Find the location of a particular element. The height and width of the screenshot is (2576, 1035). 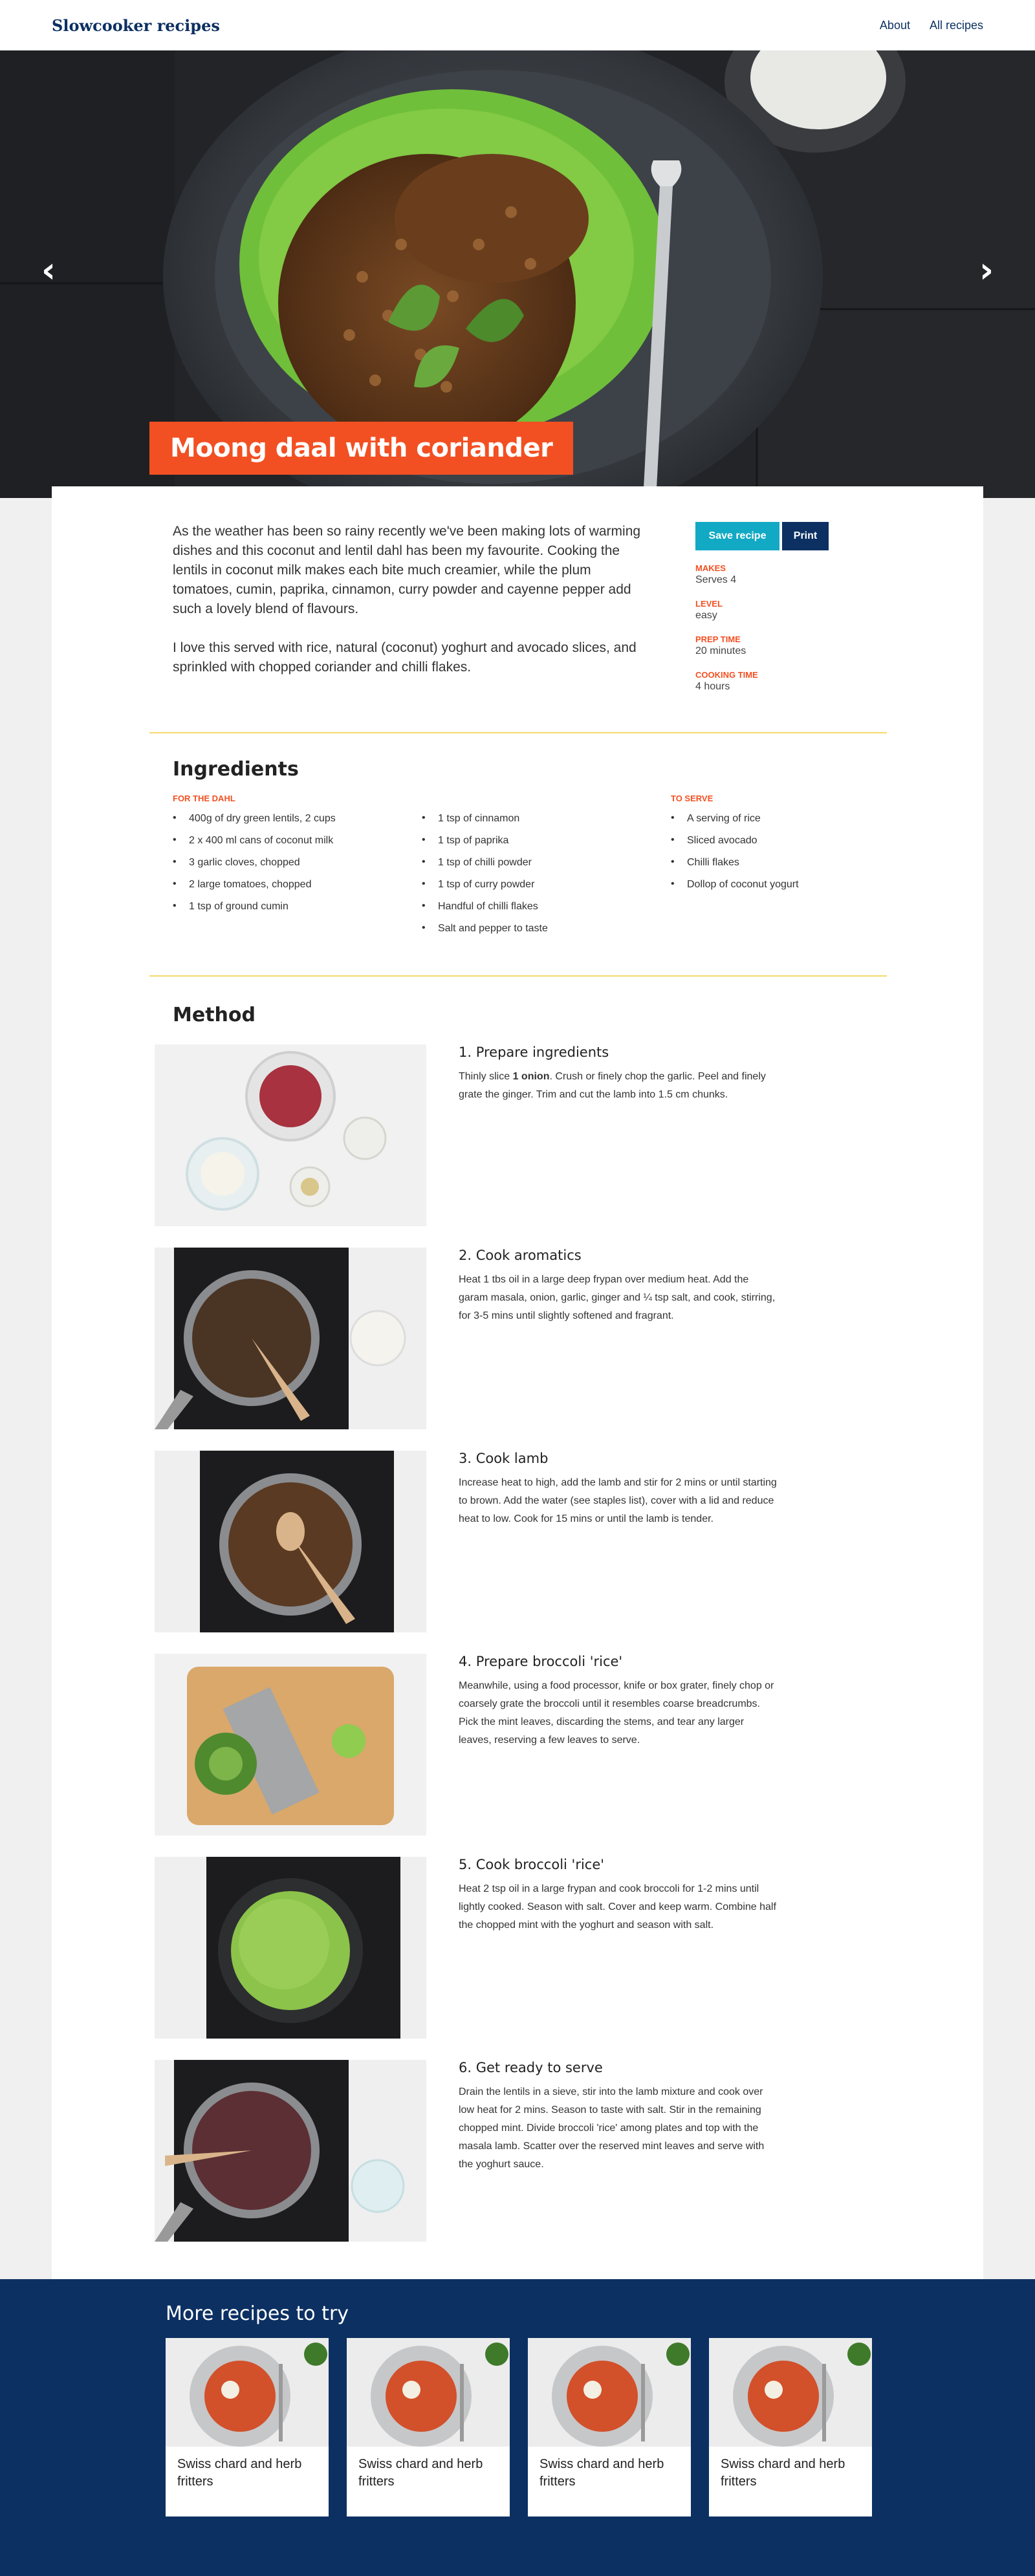

recipe-title: Moong daal with coriander is located at coordinates (361, 448).